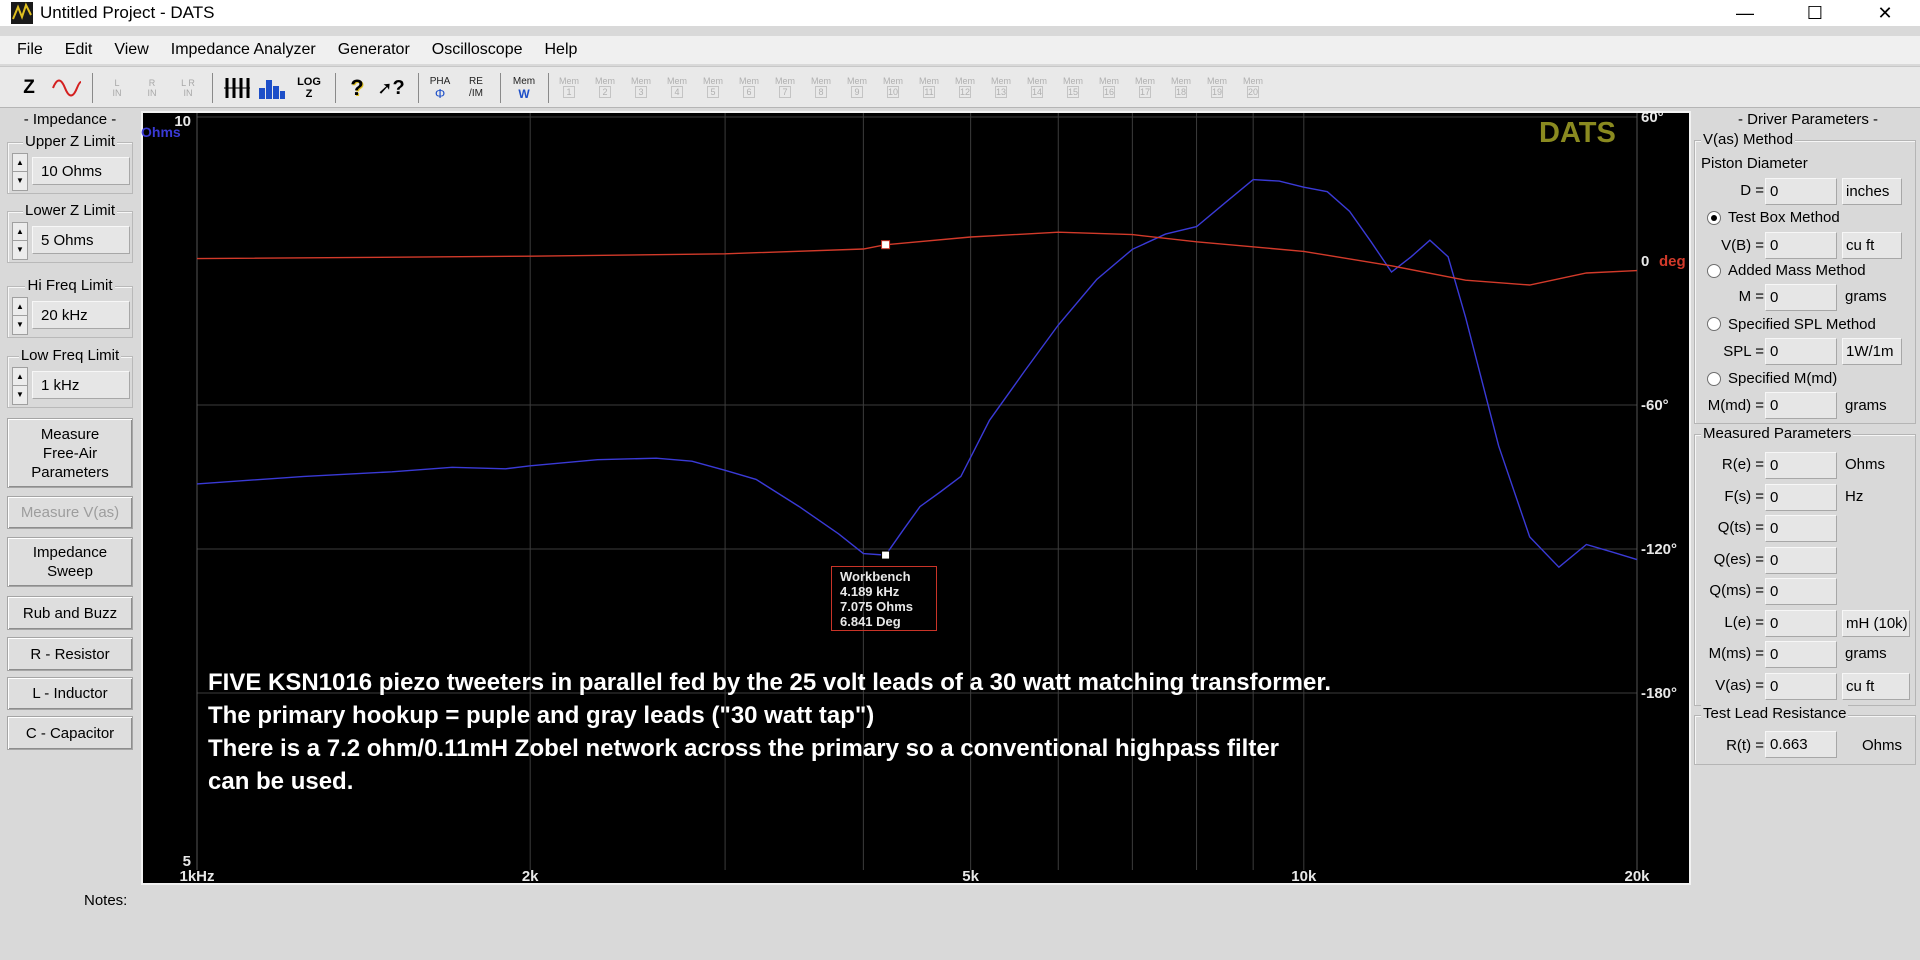  Describe the element at coordinates (1801, 191) in the screenshot. I see `d-field: 0` at that location.